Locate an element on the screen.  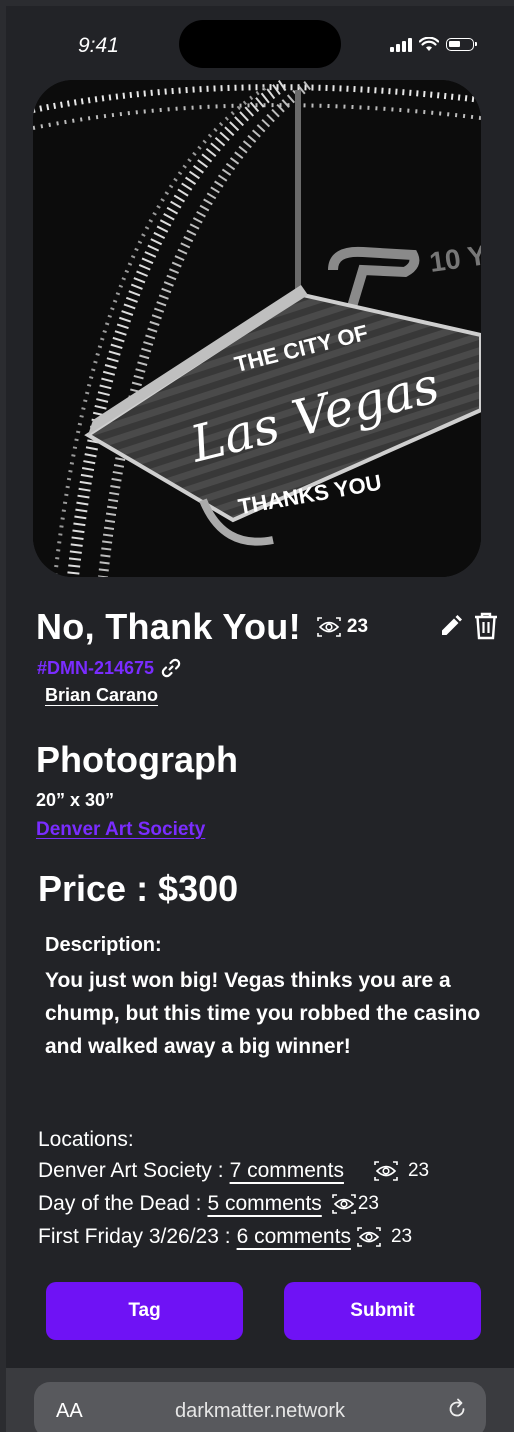
artwork-id: #DMN-214675 is located at coordinates (96, 667).